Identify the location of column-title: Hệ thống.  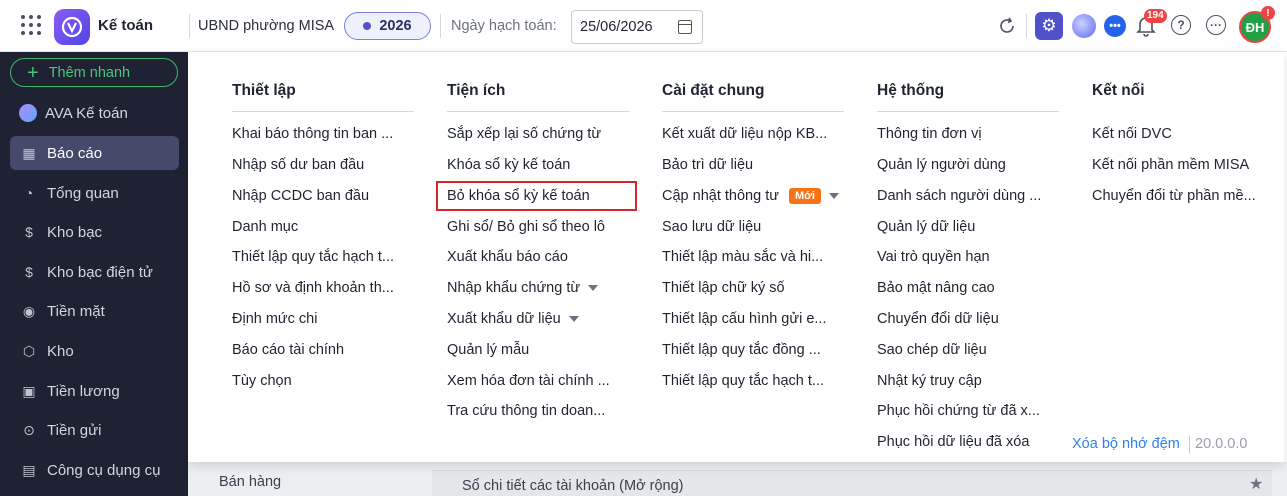
(911, 90).